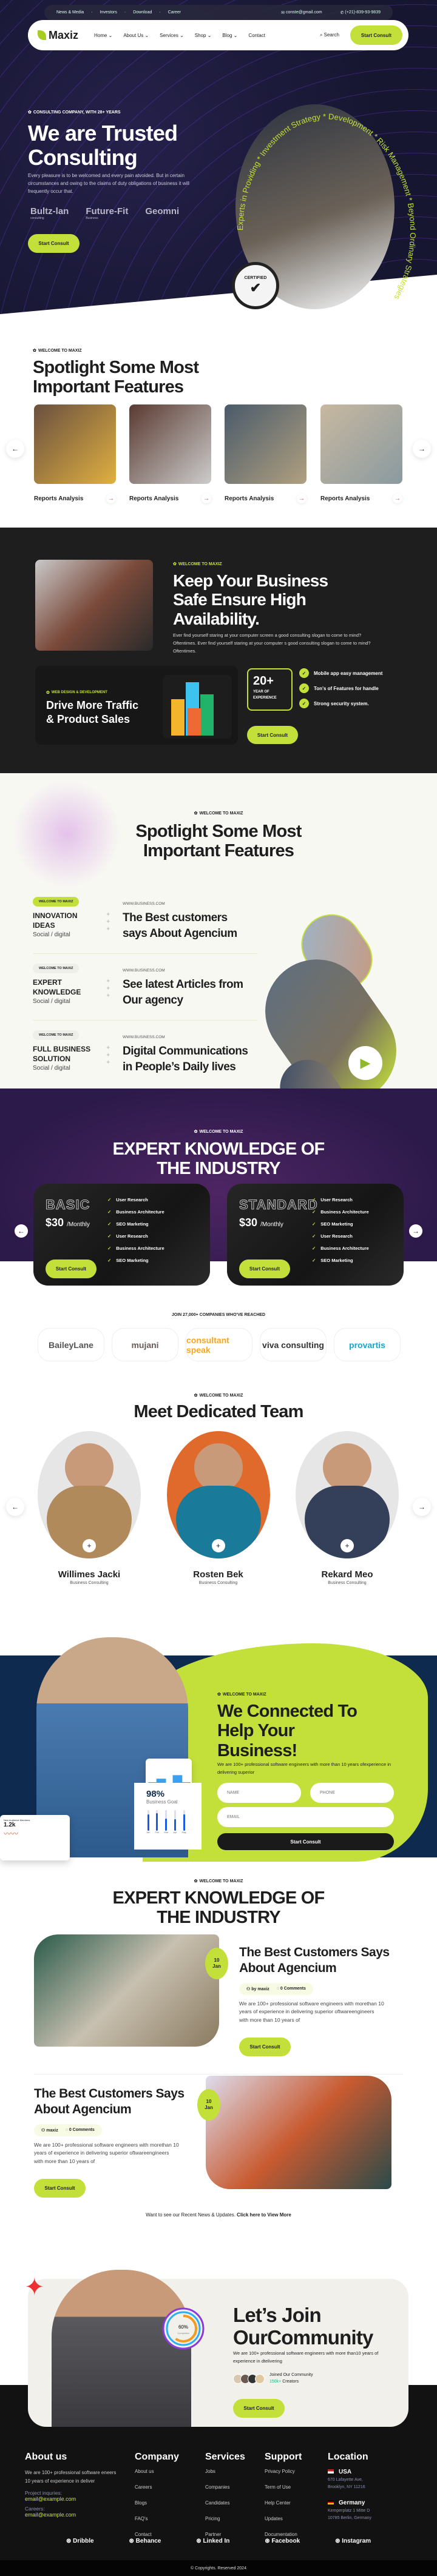  I want to click on view-more-link: Click here to View More, so click(264, 2215).